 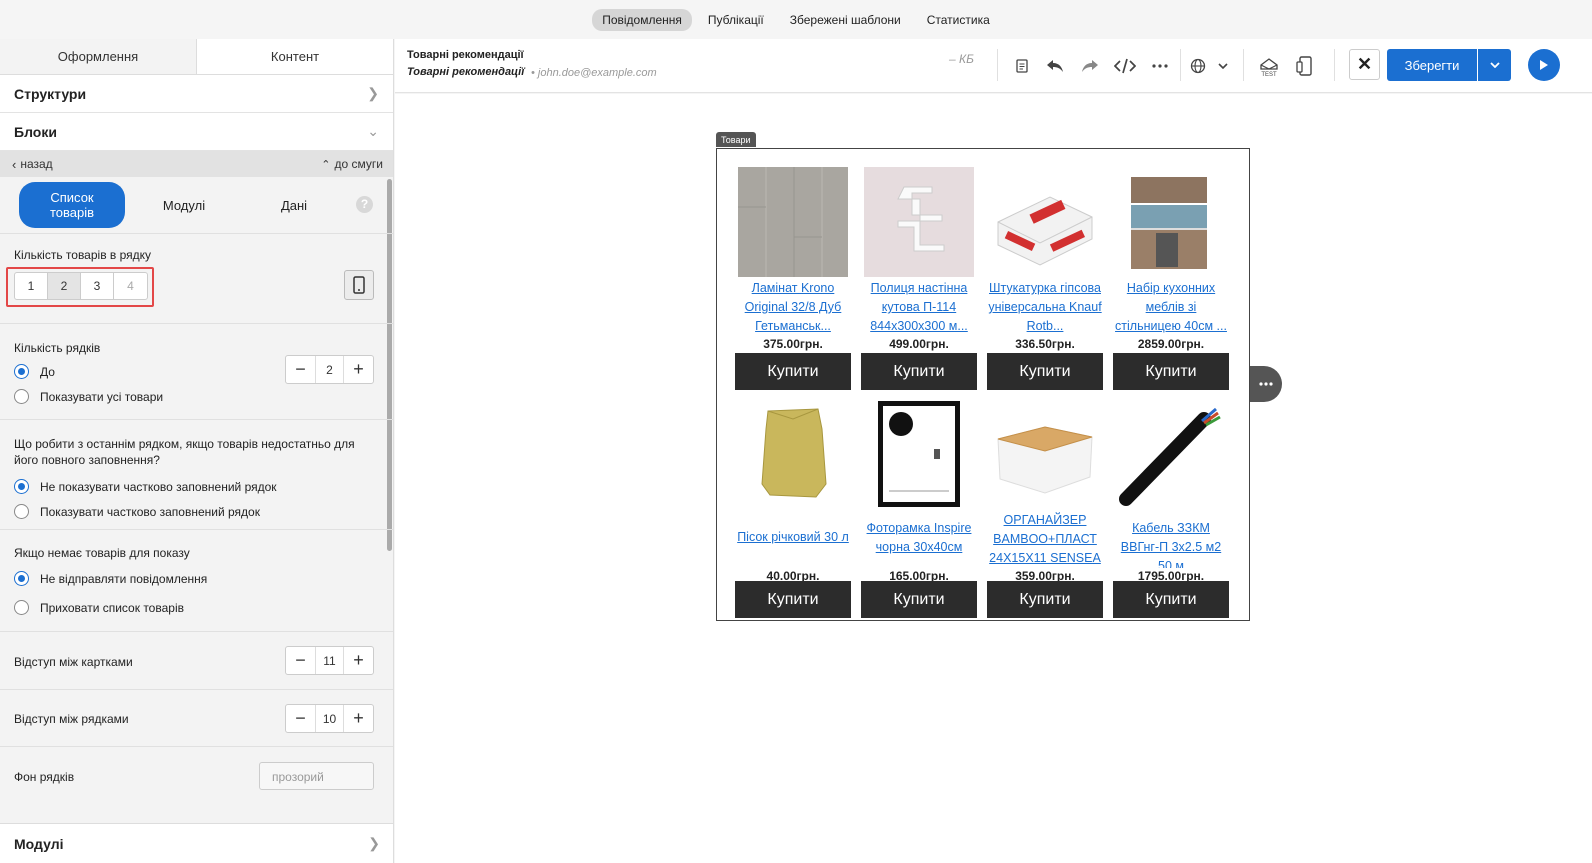 I want to click on products-block-tag: Товари, so click(x=736, y=139).